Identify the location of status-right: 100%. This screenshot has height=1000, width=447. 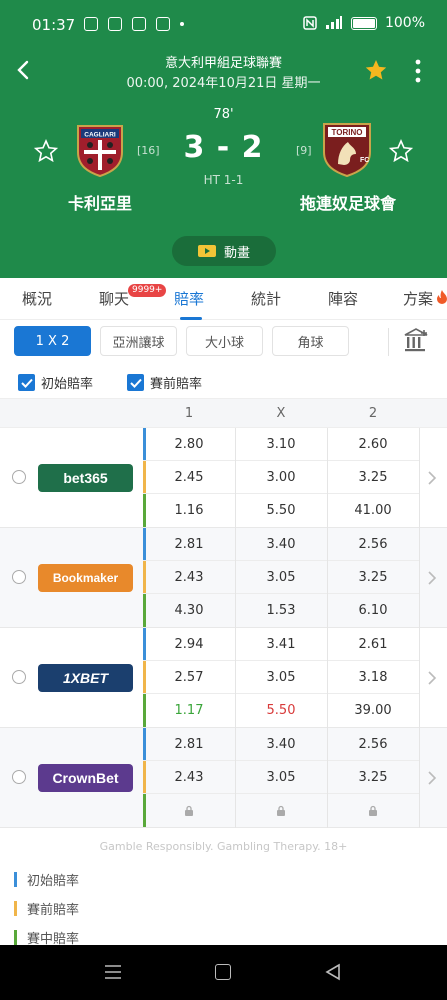
(364, 23).